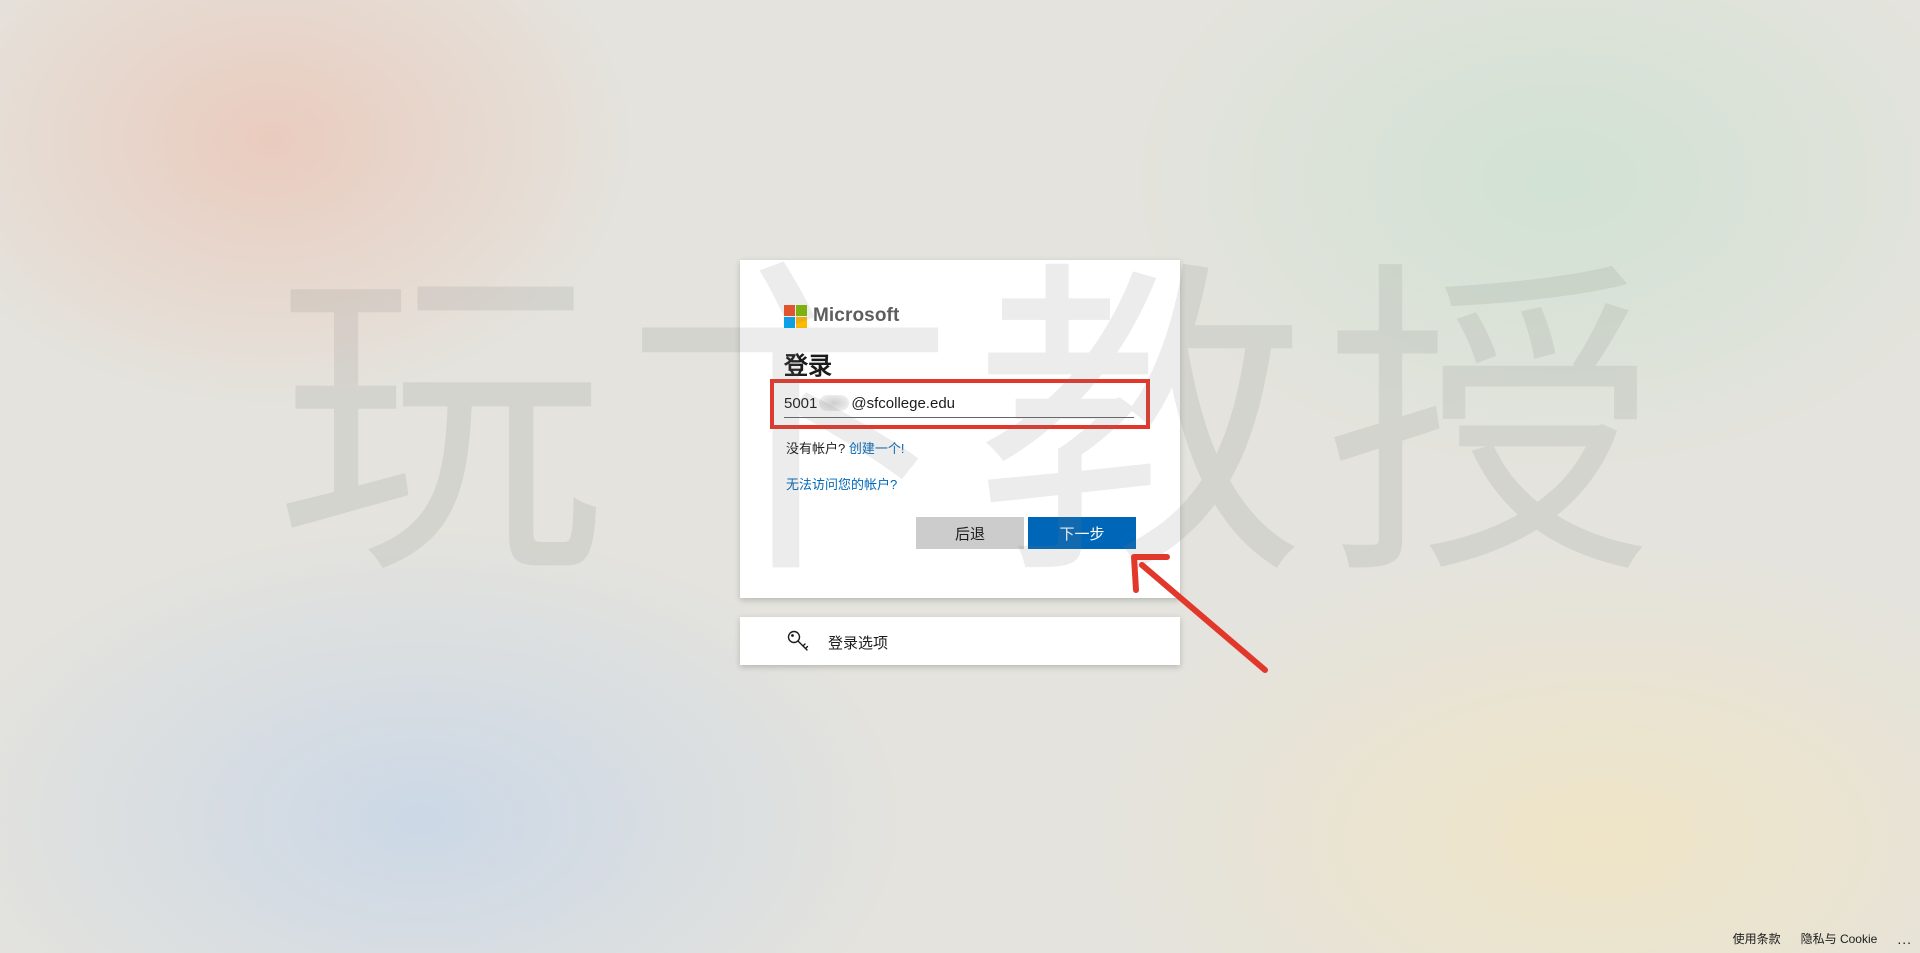 This screenshot has height=953, width=1920. I want to click on email-redaction, so click(834, 403).